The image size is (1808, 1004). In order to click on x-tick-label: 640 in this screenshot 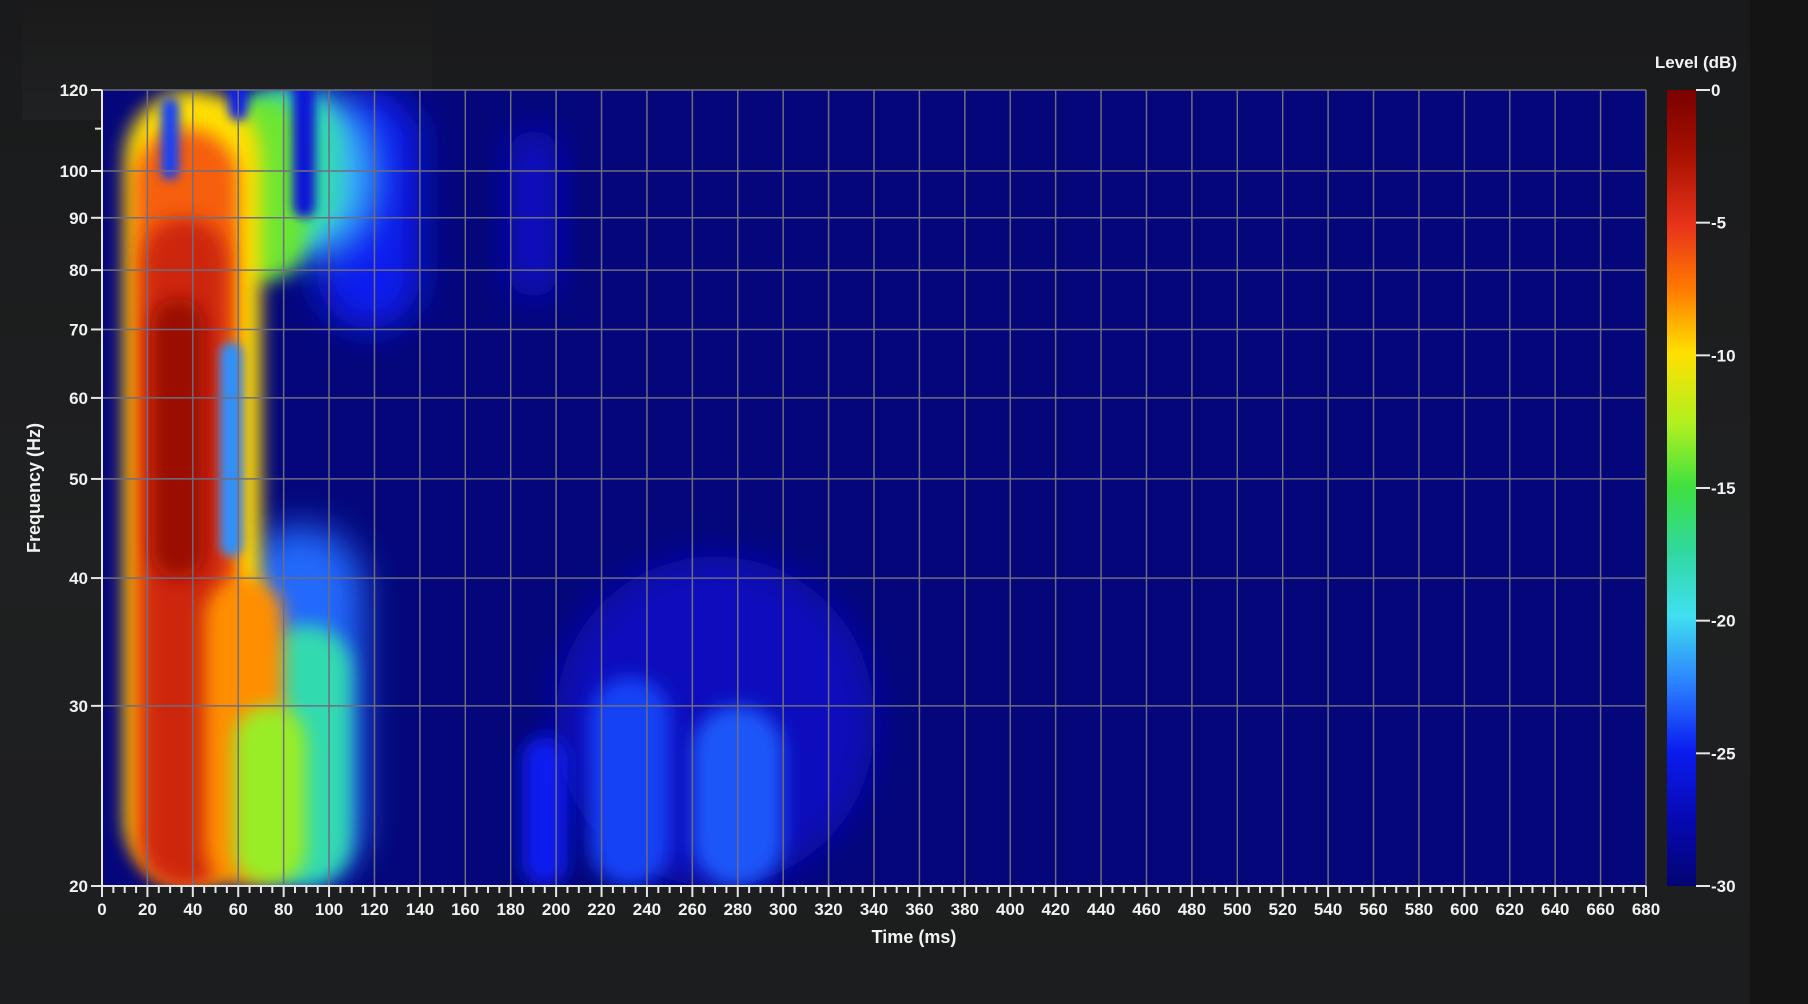, I will do `click(1555, 909)`.